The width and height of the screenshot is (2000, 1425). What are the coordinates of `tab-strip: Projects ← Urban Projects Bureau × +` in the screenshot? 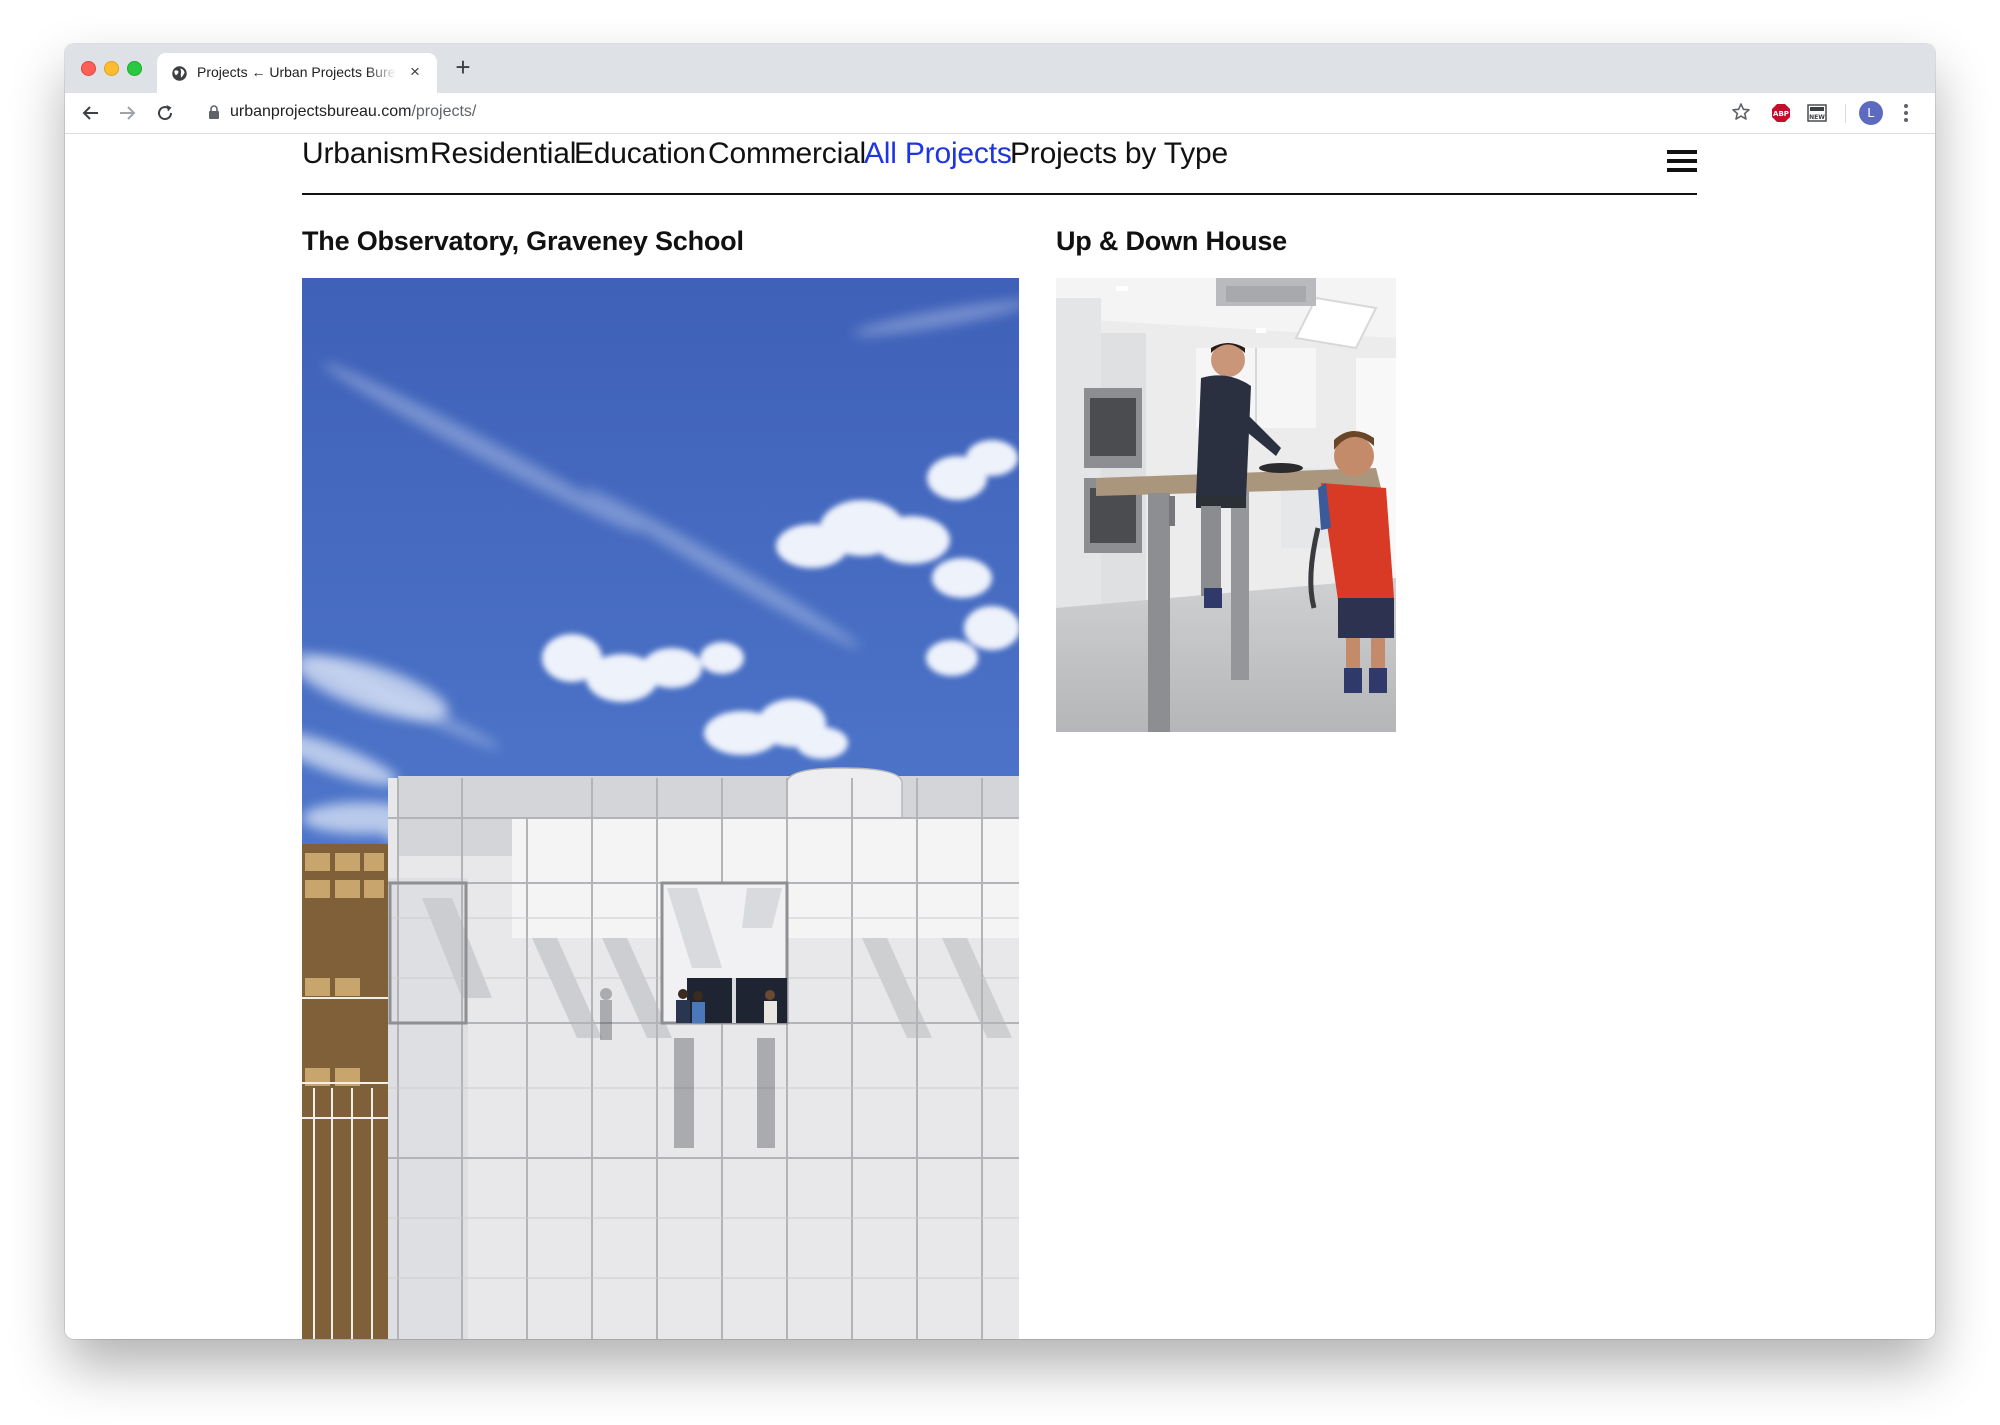 It's located at (1000, 68).